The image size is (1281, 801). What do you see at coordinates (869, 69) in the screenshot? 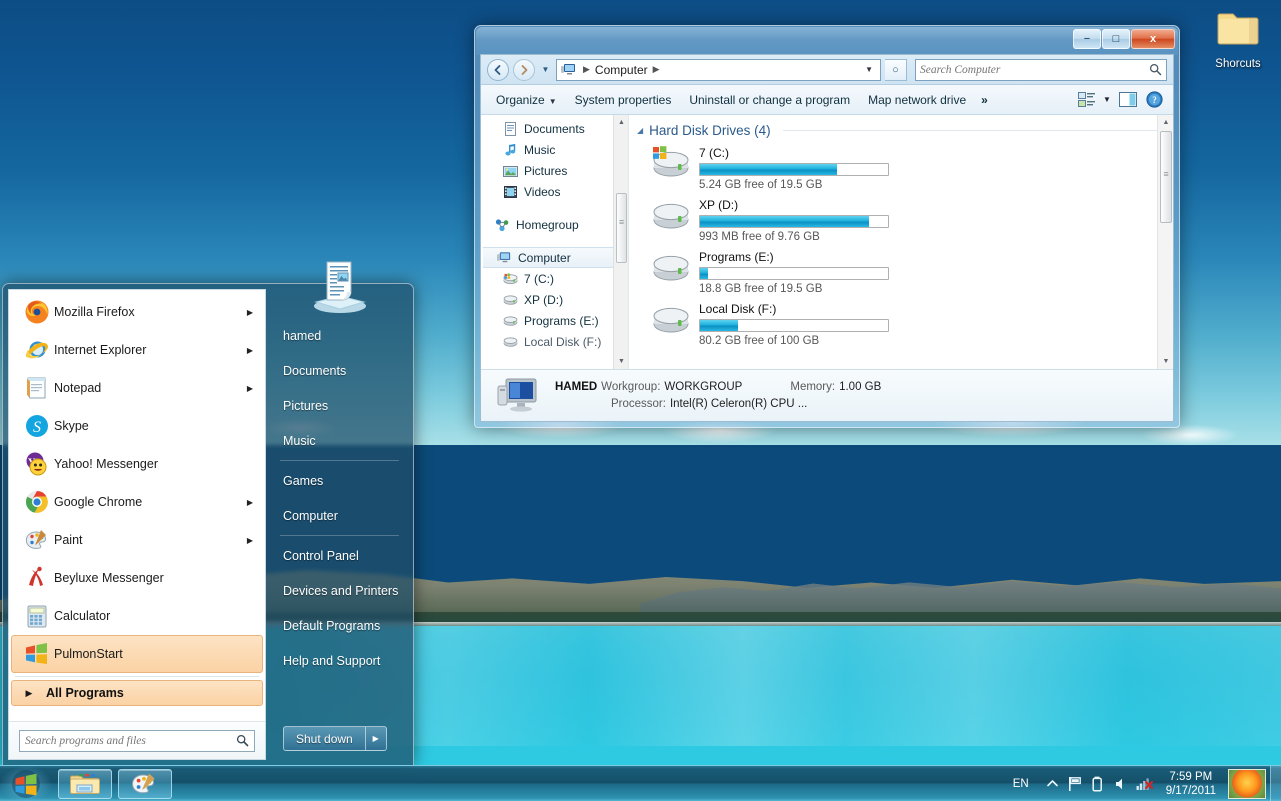
I see `address-dropdown-icon: ▼` at bounding box center [869, 69].